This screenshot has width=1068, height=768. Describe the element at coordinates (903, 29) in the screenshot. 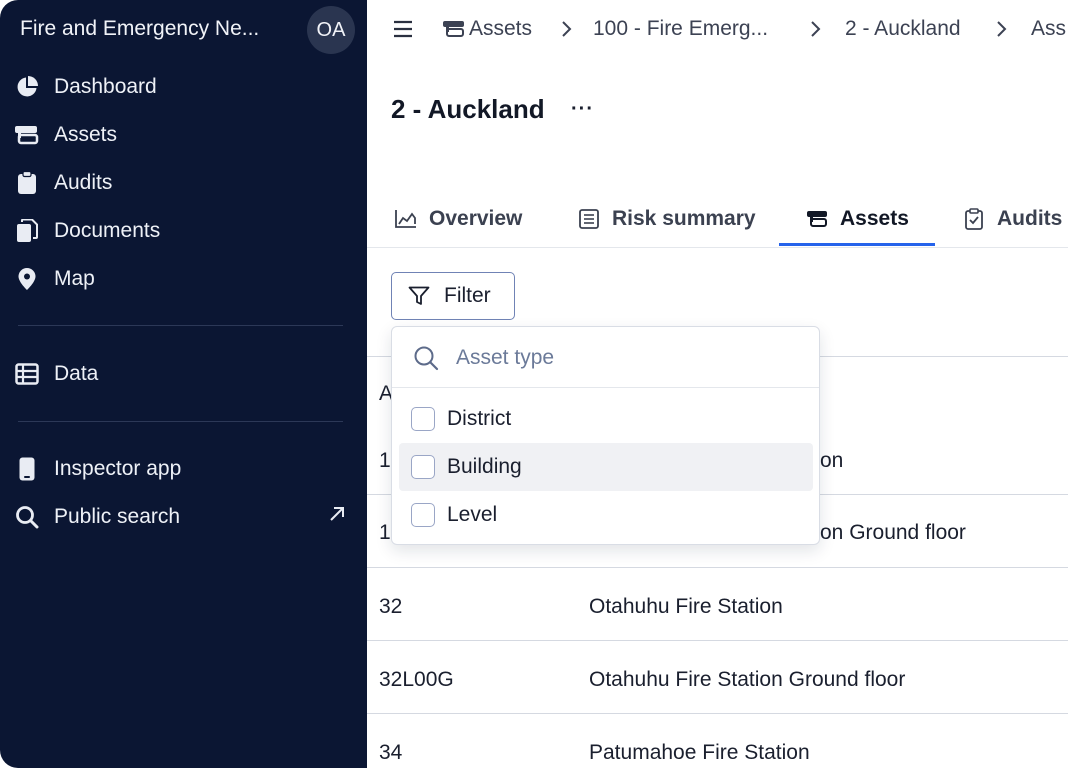

I see `breadcrumb-auckland: 2 - Auckland` at that location.